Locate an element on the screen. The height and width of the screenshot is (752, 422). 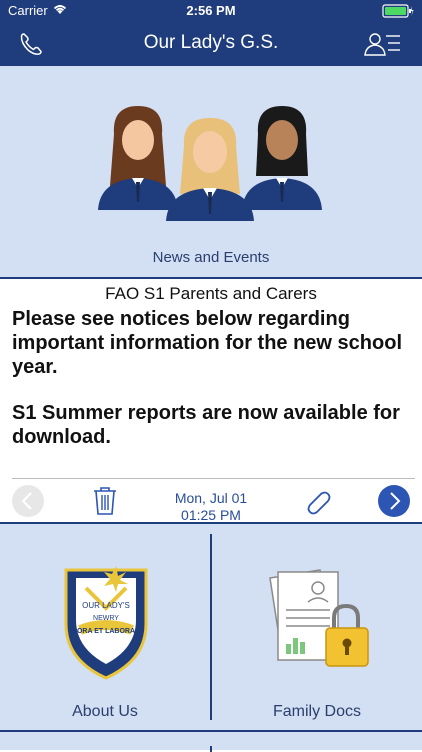
message-heading: FAO S1 Parents and Carers is located at coordinates (211, 293).